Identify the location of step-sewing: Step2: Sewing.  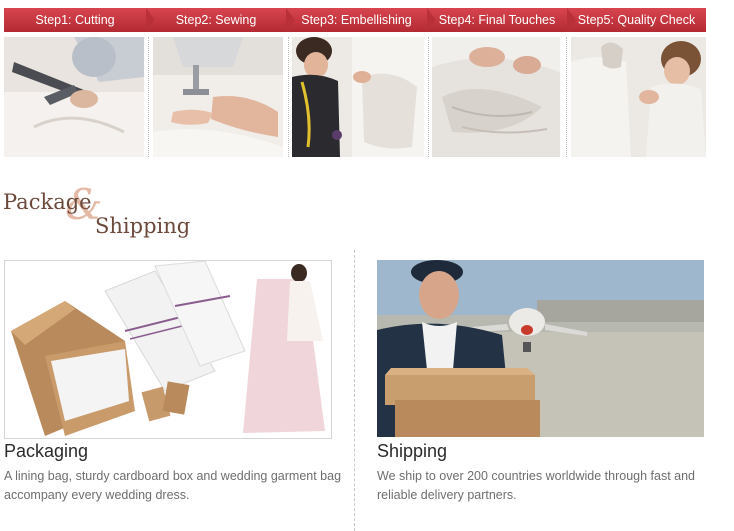
(220, 20).